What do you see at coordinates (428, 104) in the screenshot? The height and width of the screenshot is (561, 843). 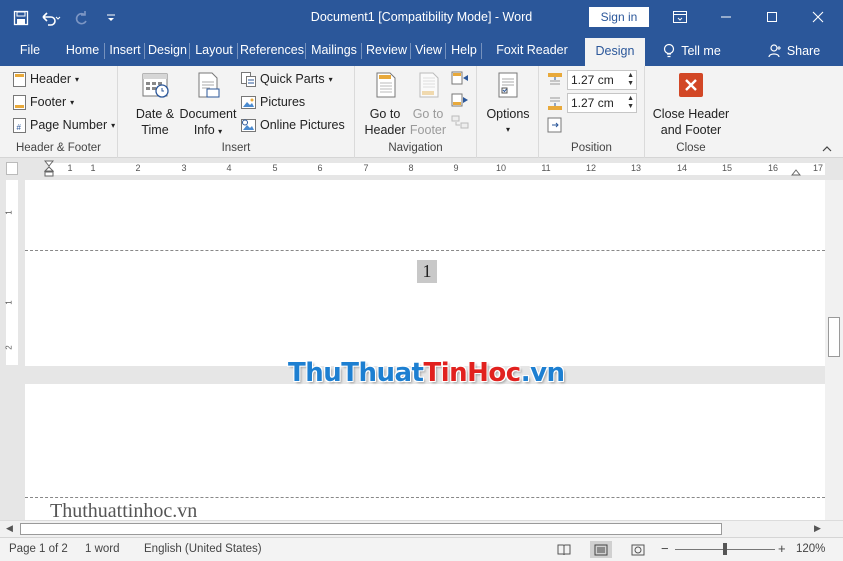 I see `go-to-footer-button: Go to Footer` at bounding box center [428, 104].